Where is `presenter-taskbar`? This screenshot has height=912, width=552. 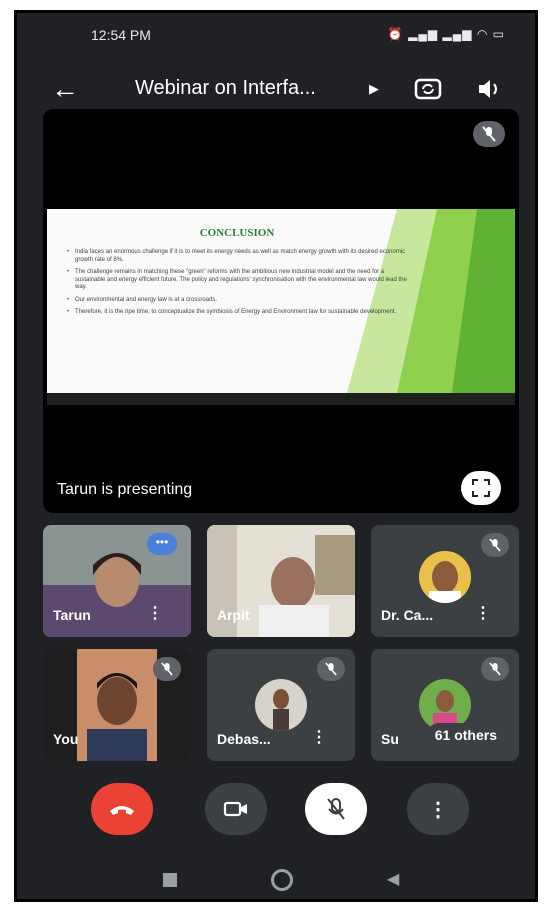
presenter-taskbar is located at coordinates (281, 399).